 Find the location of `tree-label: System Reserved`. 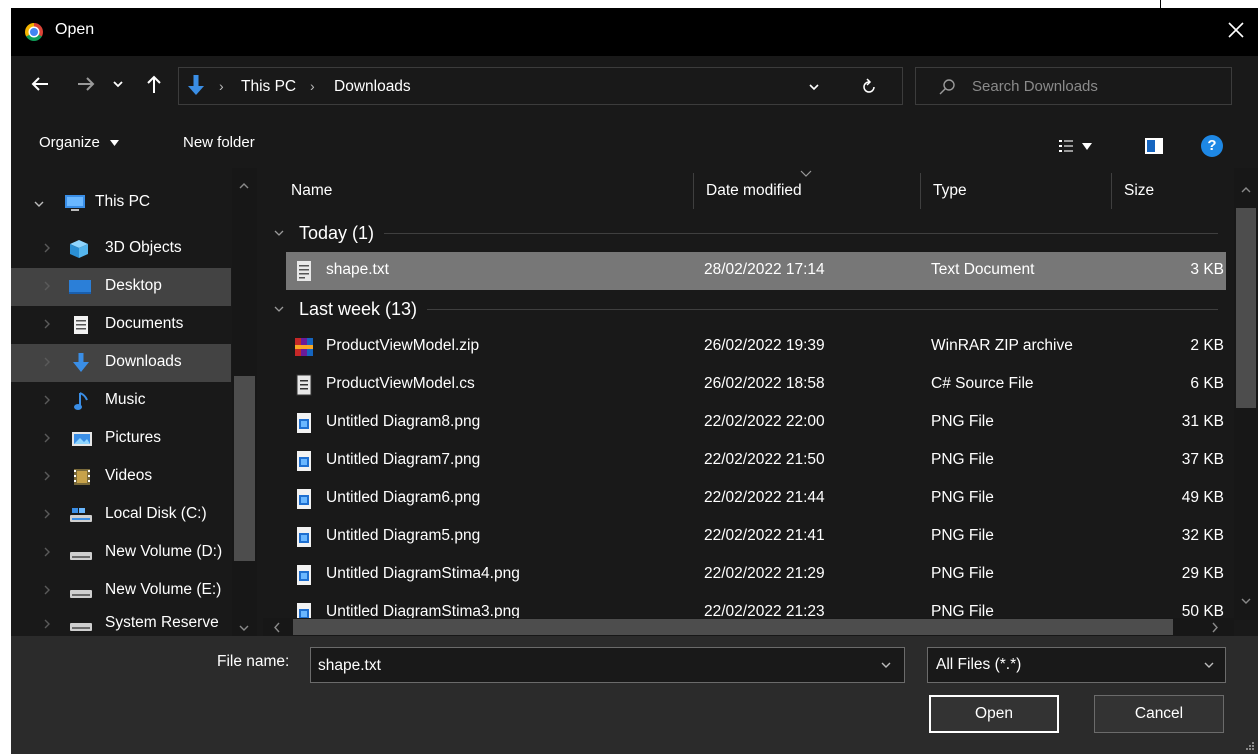

tree-label: System Reserved is located at coordinates (162, 622).